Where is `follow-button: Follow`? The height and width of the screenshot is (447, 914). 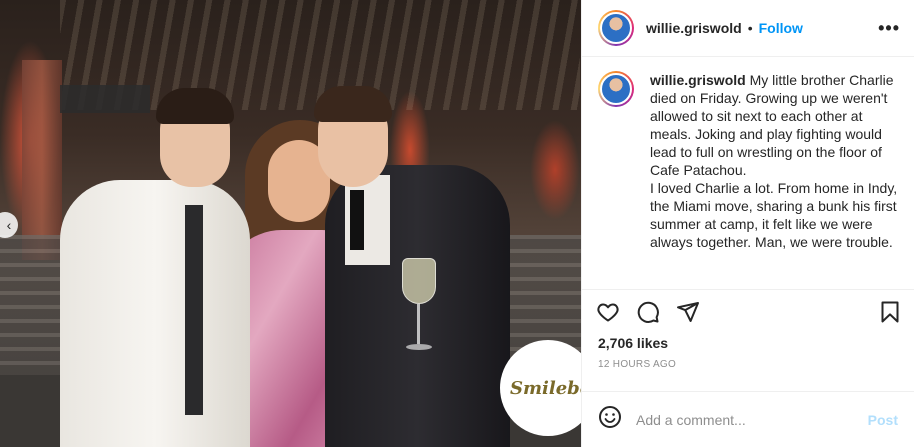
follow-button: Follow is located at coordinates (781, 28).